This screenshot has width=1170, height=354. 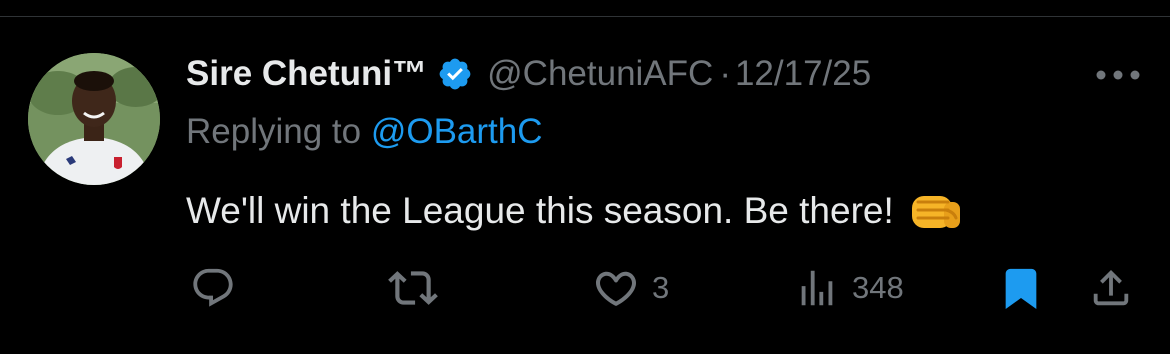 What do you see at coordinates (278, 131) in the screenshot?
I see `replying-to-label: Replying to` at bounding box center [278, 131].